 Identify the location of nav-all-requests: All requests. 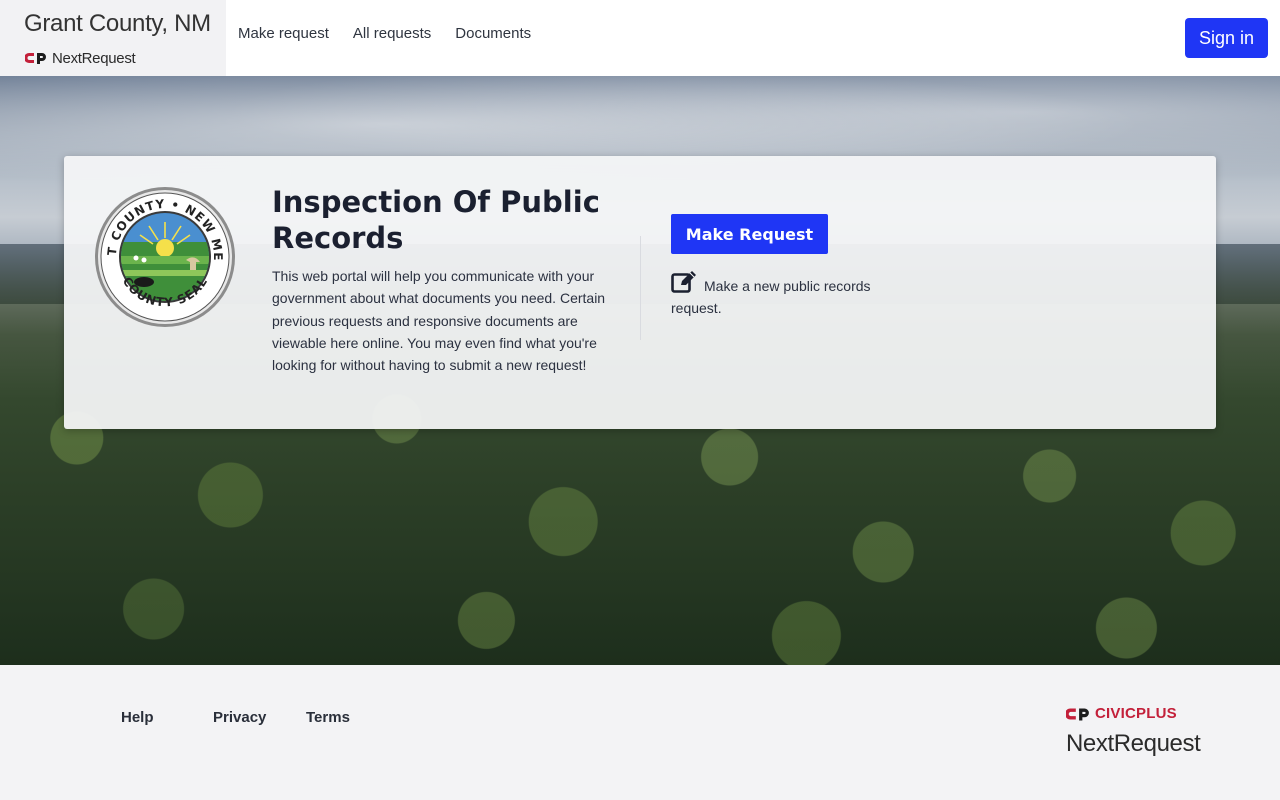
(392, 33).